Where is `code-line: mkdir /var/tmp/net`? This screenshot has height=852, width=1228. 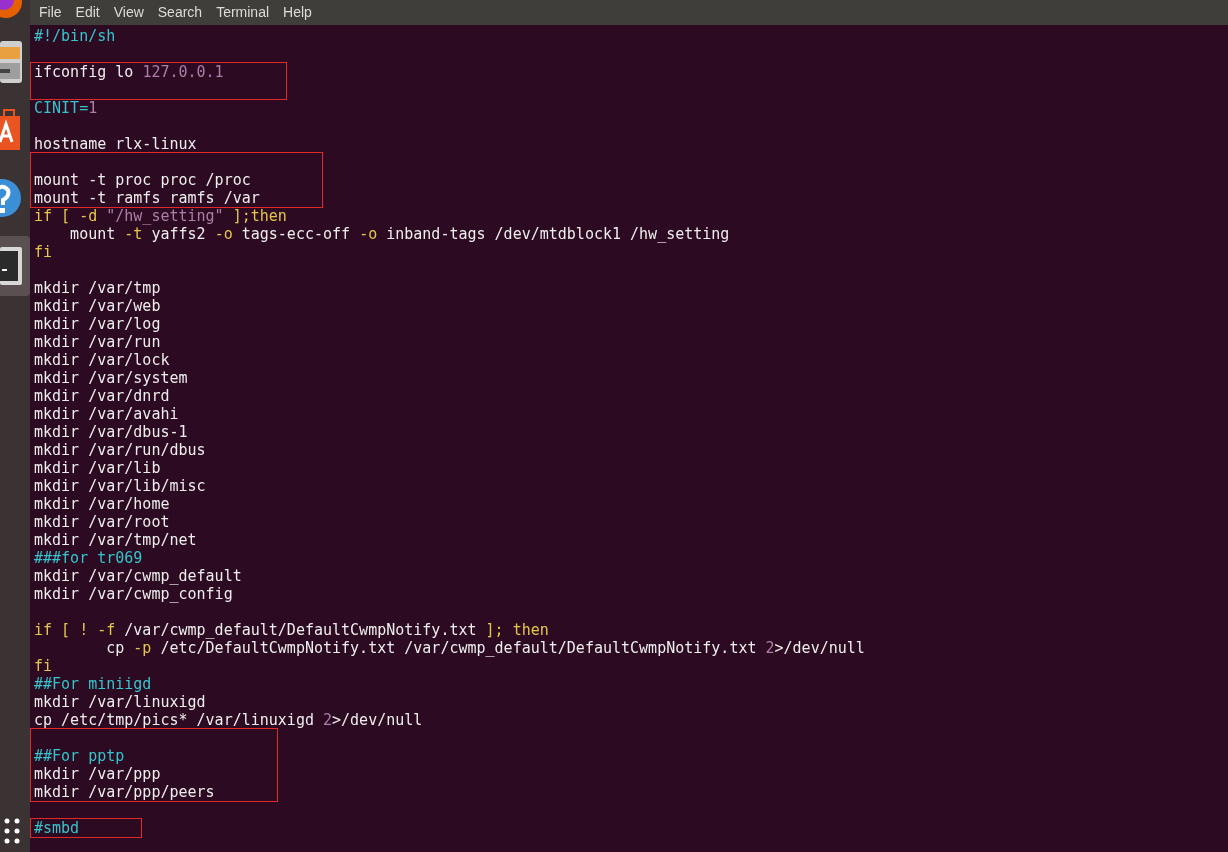 code-line: mkdir /var/tmp/net is located at coordinates (115, 540).